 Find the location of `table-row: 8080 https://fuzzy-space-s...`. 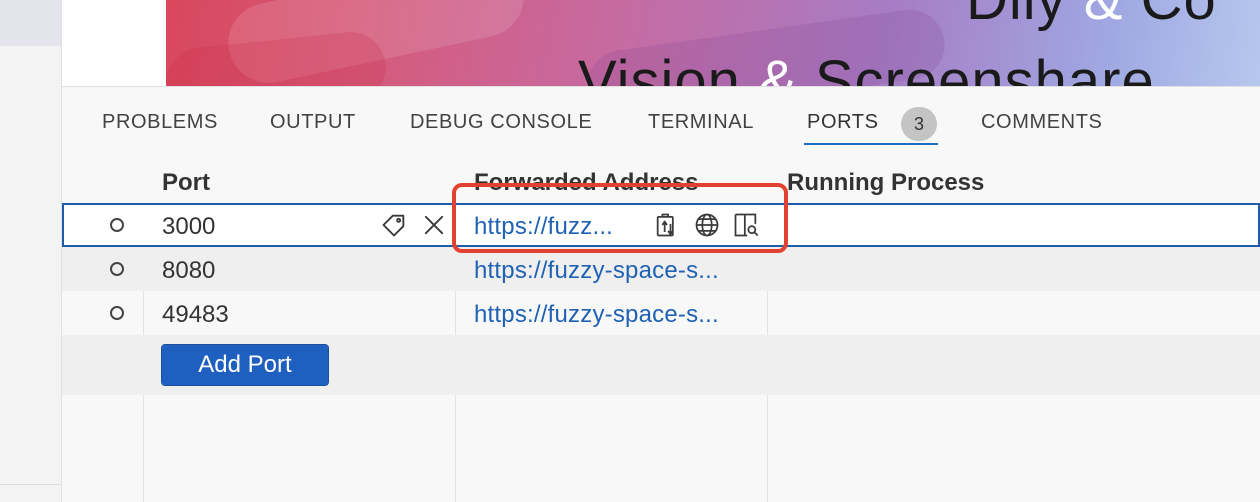

table-row: 8080 https://fuzzy-space-s... is located at coordinates (661, 269).